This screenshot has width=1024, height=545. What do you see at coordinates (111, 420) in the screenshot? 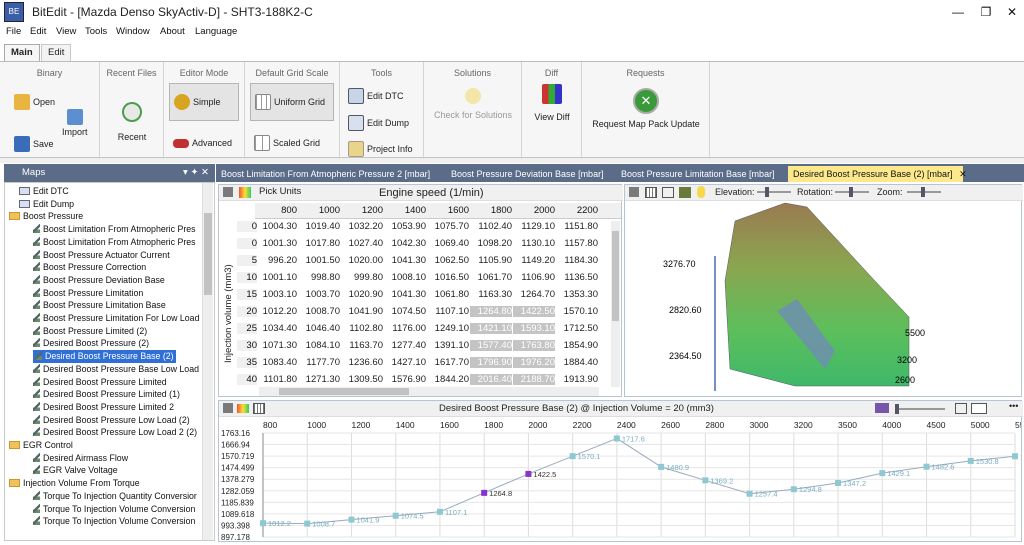
I see `tree-item: Desired Boost Pressure Low Load (2)` at bounding box center [111, 420].